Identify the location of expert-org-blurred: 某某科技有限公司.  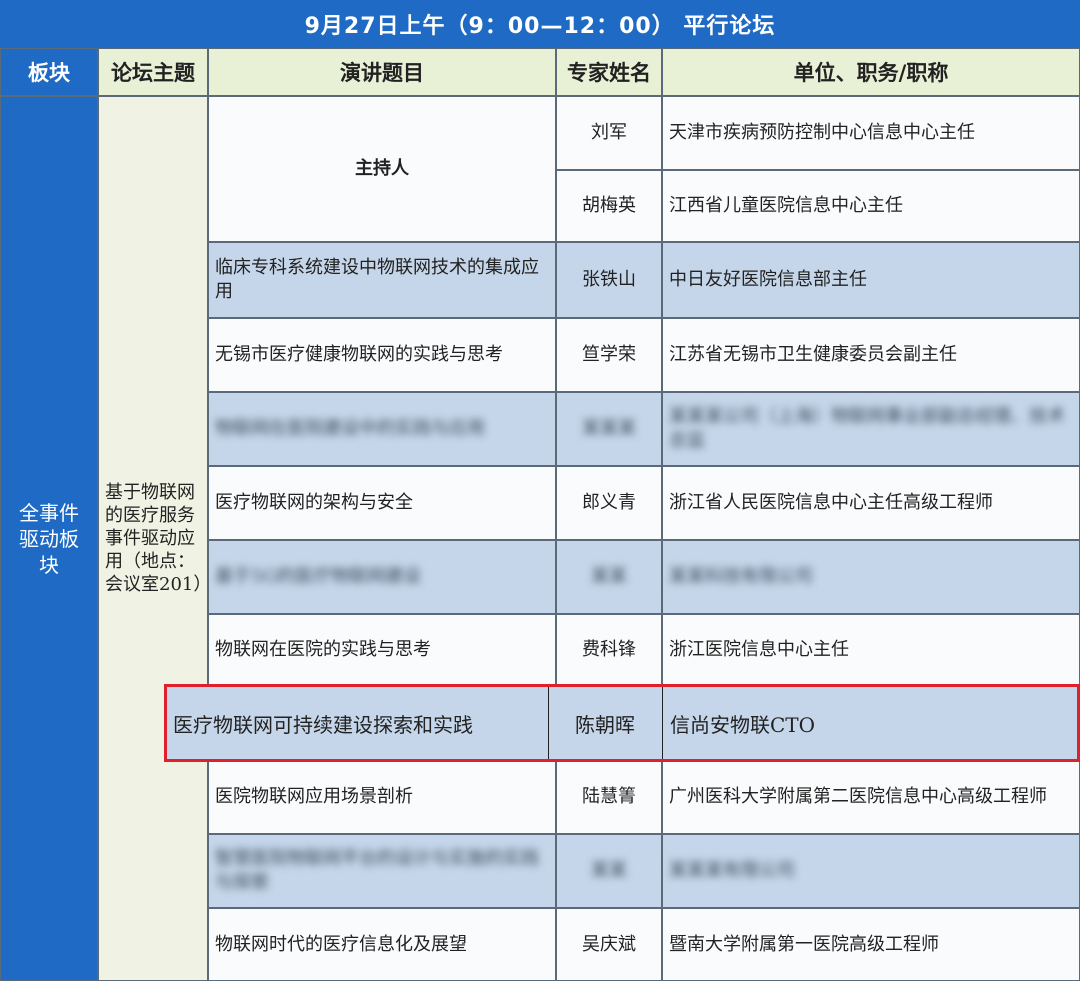
(871, 577).